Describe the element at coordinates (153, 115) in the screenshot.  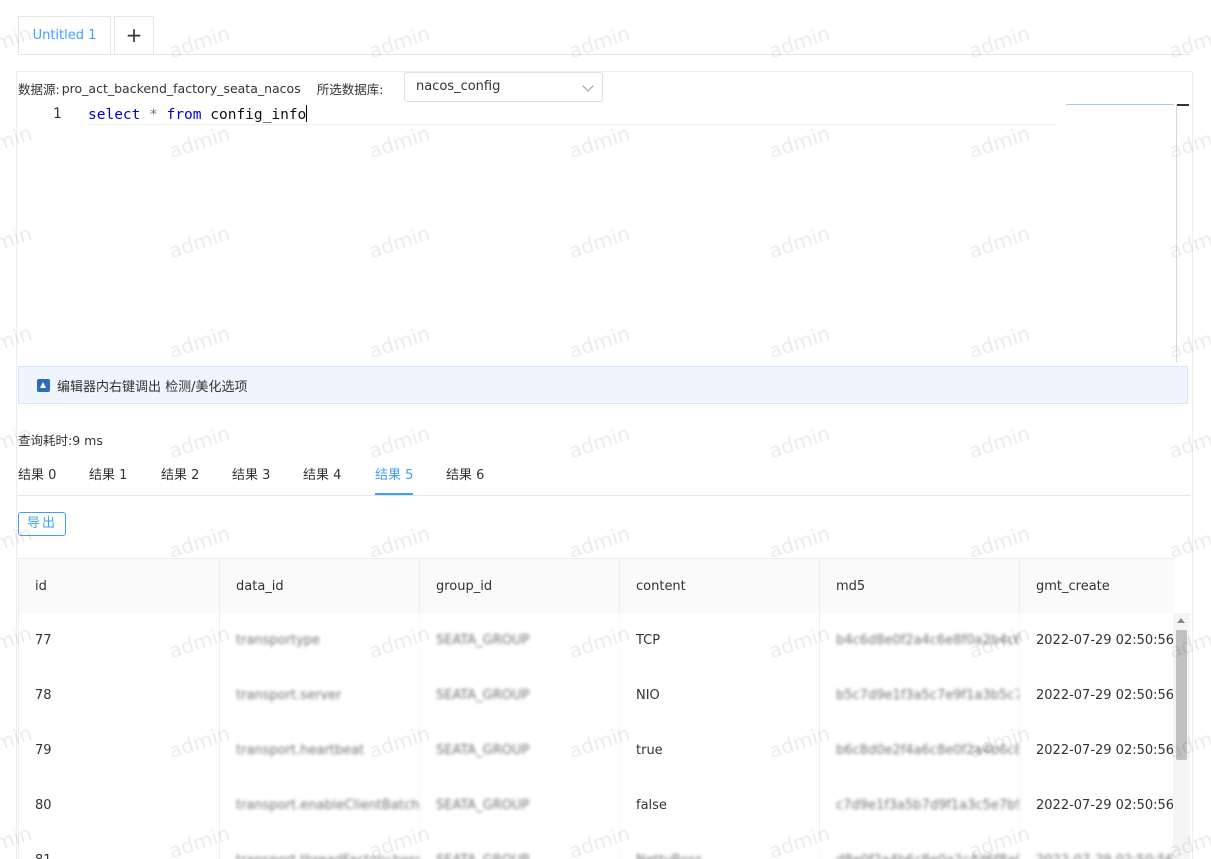
I see `code-operator: *` at that location.